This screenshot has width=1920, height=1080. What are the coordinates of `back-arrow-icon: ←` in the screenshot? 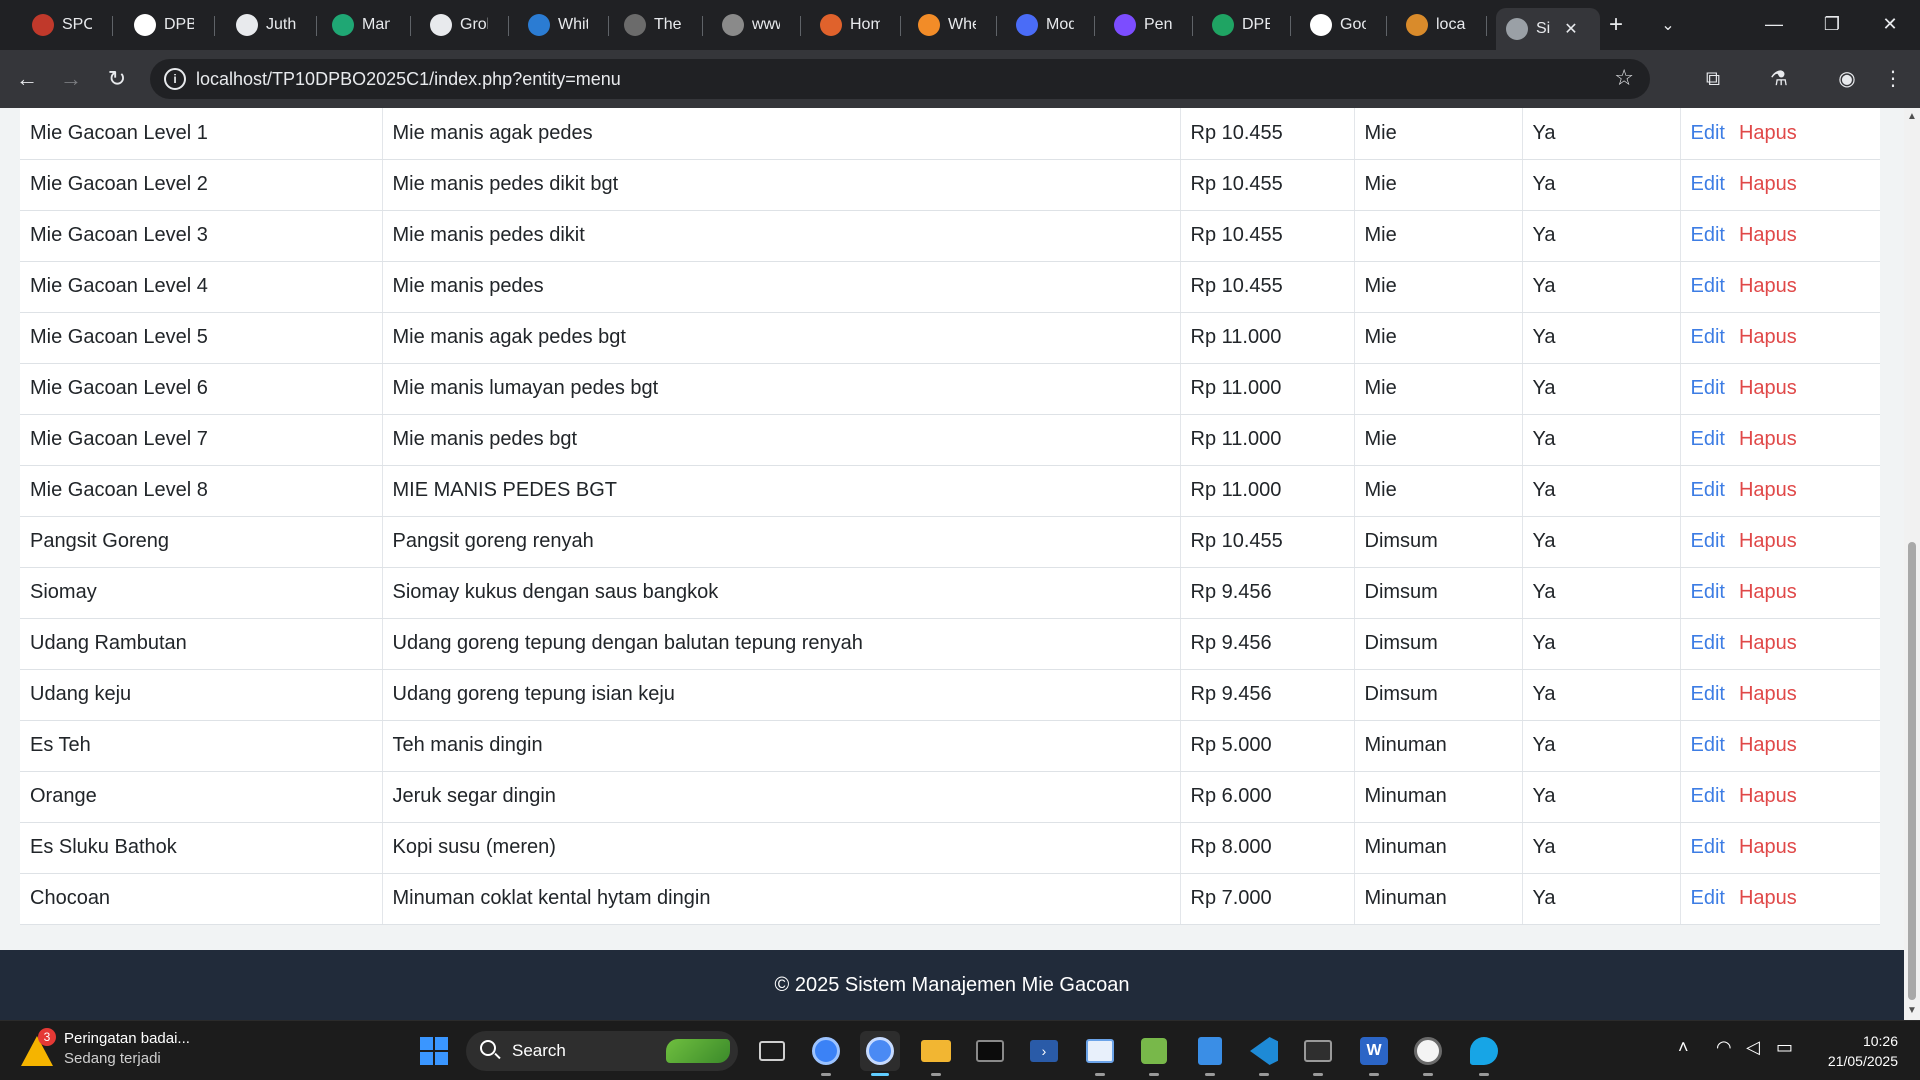 It's located at (27, 79).